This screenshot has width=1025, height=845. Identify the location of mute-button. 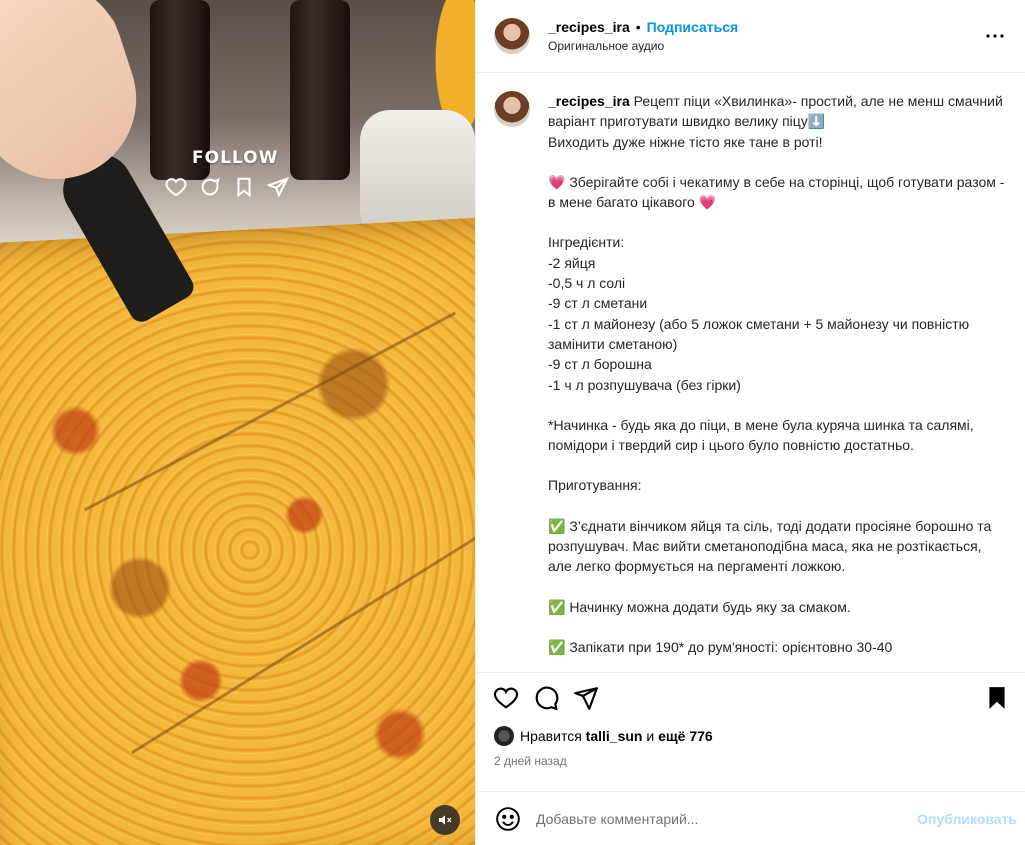
(445, 820).